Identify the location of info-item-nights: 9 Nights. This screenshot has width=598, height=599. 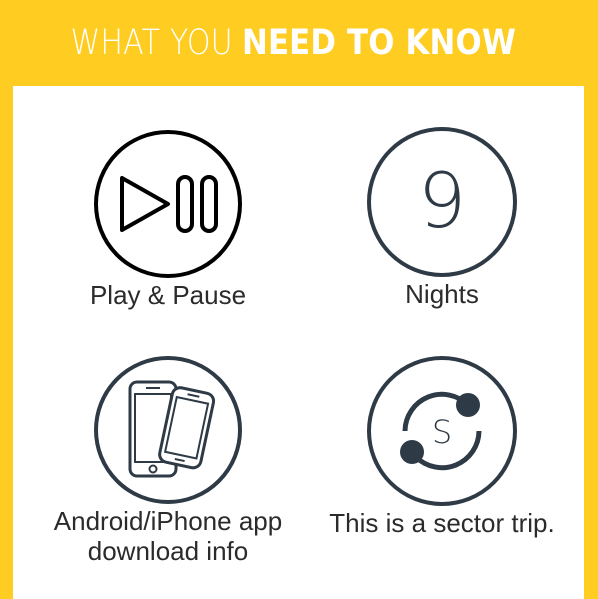
(442, 217).